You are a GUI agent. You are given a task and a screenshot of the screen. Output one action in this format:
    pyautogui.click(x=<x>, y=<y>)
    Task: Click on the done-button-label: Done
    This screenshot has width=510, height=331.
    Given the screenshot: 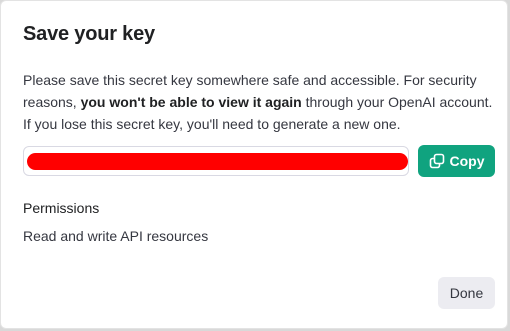 What is the action you would take?
    pyautogui.click(x=466, y=293)
    